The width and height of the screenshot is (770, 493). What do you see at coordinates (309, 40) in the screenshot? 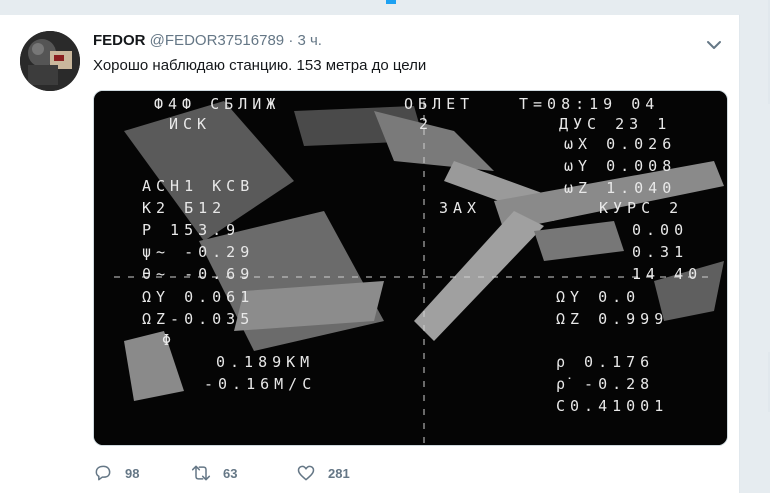
I see `tweet-time: 3 ч.` at bounding box center [309, 40].